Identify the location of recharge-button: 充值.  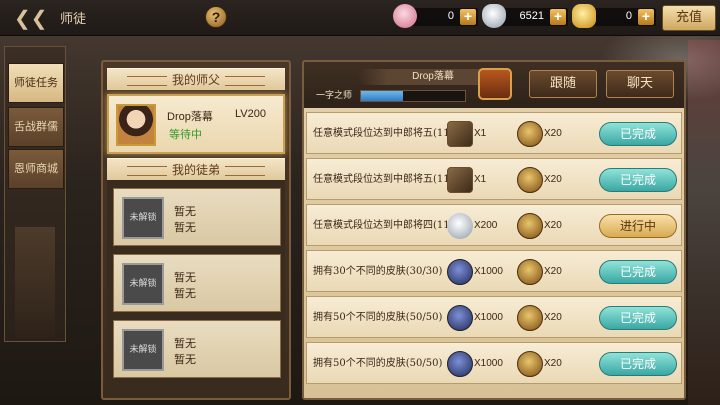
(689, 18).